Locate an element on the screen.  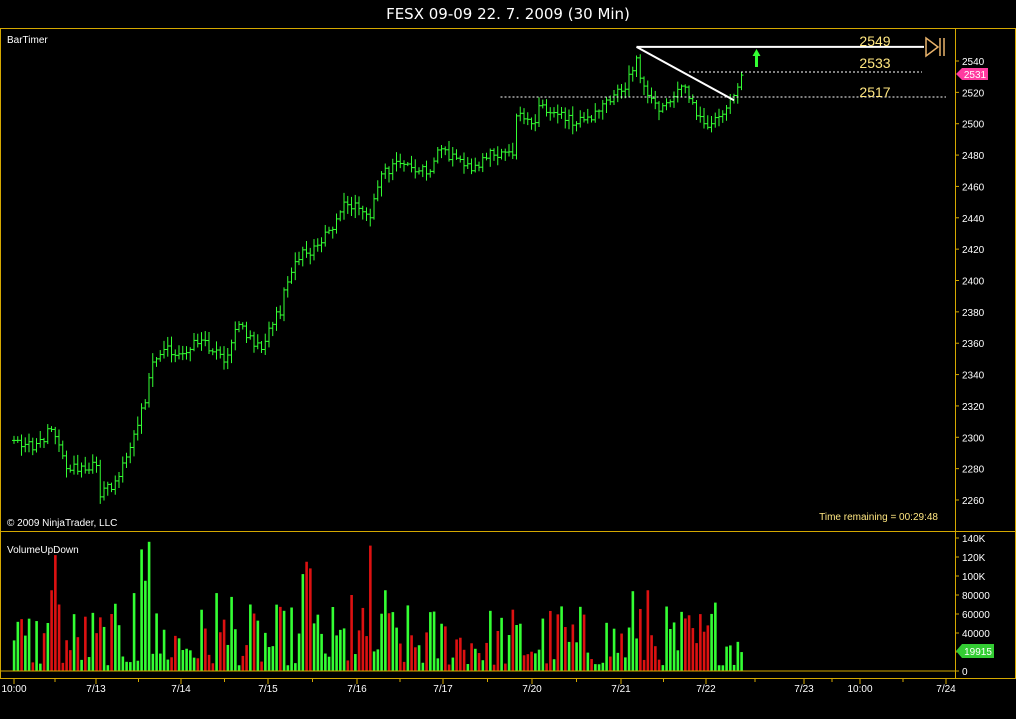
time-tick-label: 7/23 is located at coordinates (804, 689).